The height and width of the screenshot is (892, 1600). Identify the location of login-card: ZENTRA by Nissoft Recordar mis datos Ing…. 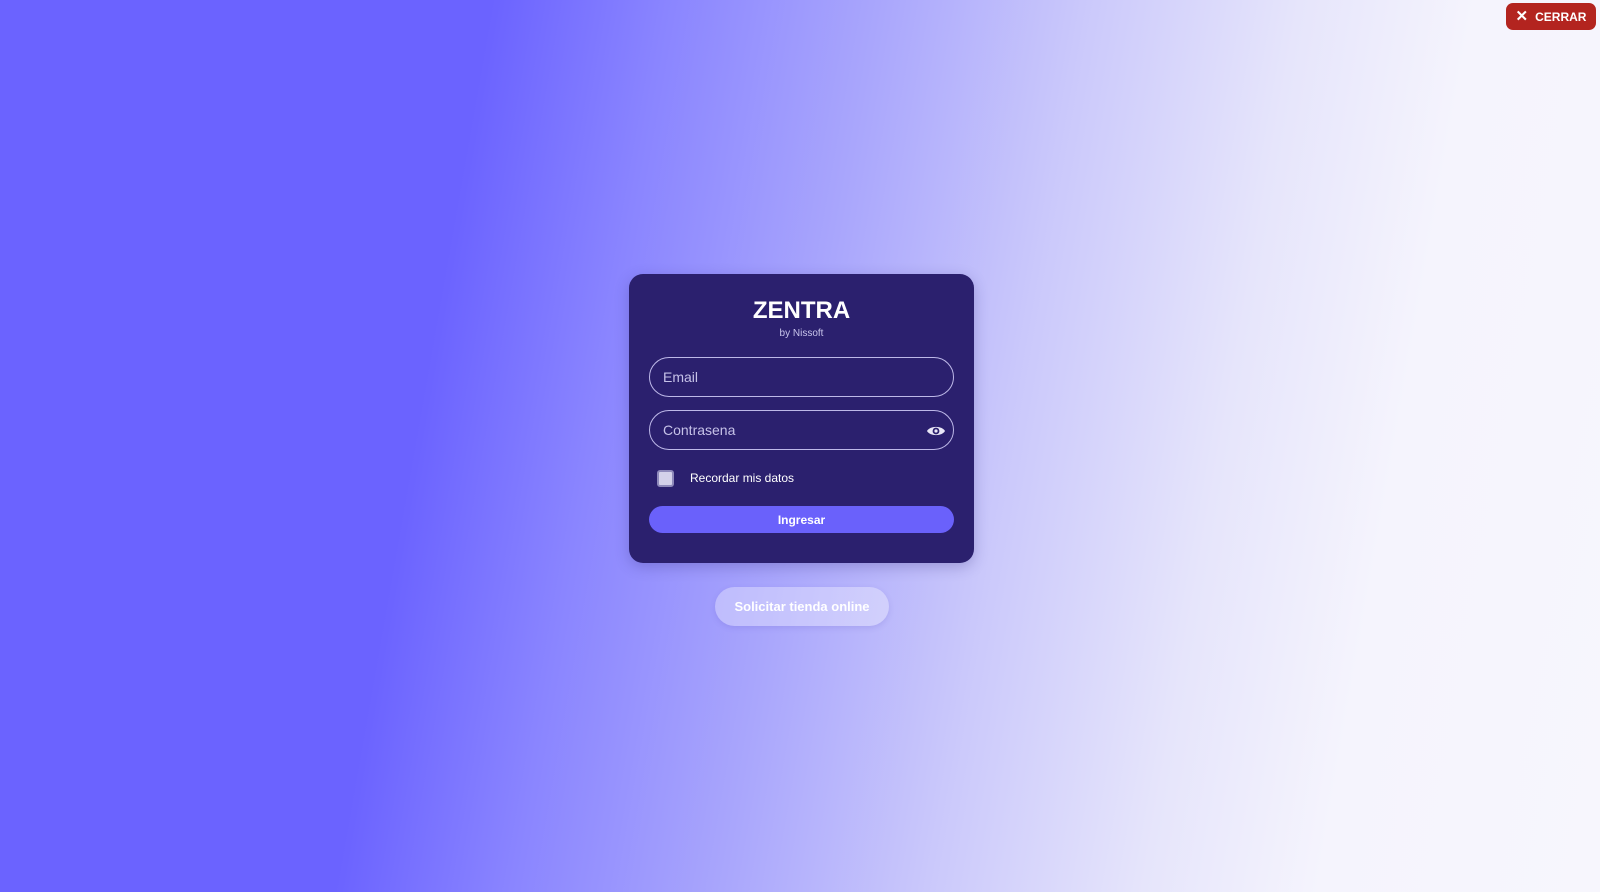
(801, 418).